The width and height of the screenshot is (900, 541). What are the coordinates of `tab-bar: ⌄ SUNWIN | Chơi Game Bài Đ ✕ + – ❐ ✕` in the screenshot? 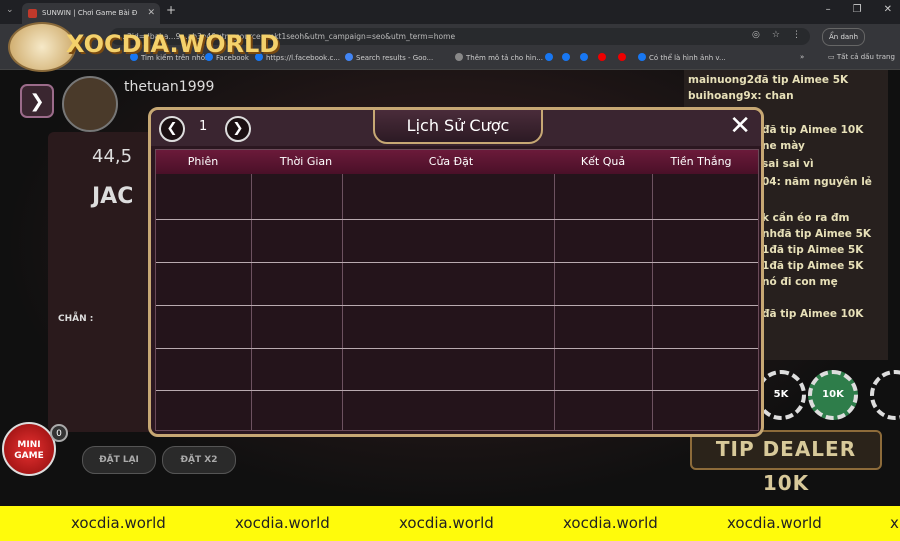 It's located at (450, 12).